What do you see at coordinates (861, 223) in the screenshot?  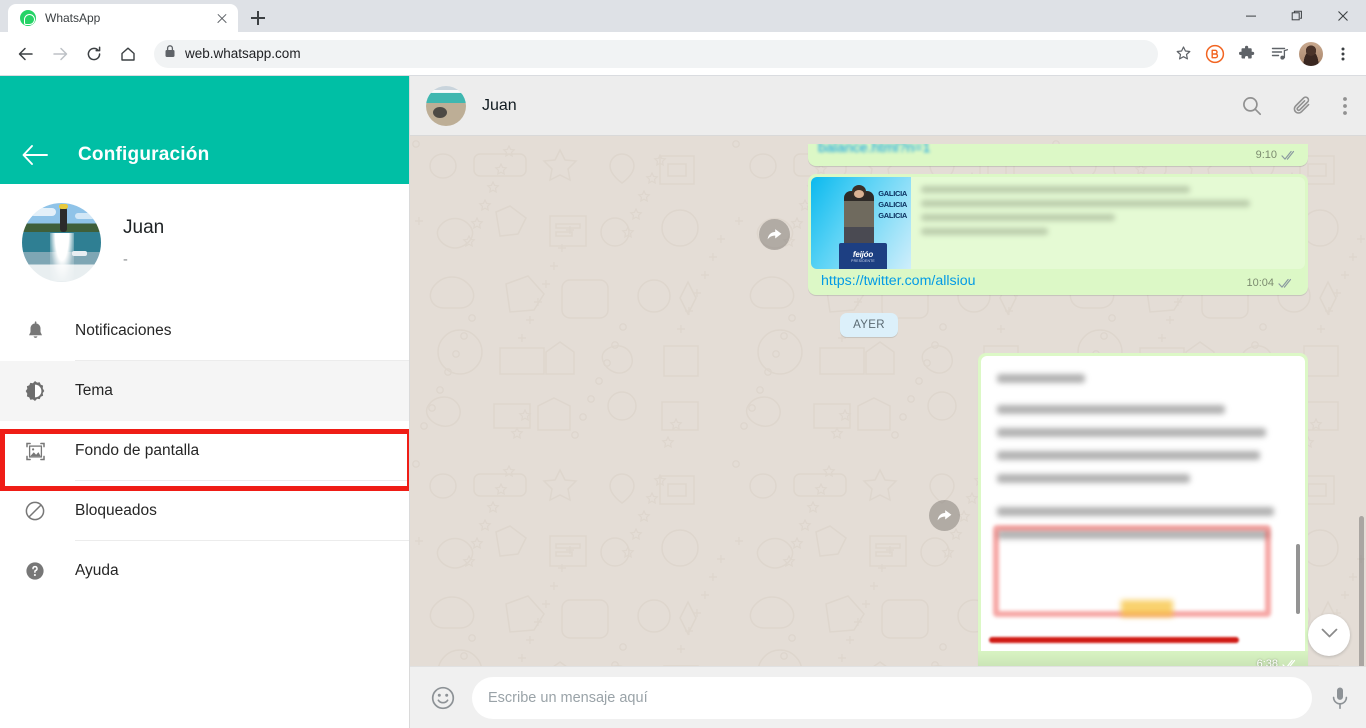 I see `link-preview-thumbnail: GALICIA GALICIA GALICIA feijóo PRESIDENTE` at bounding box center [861, 223].